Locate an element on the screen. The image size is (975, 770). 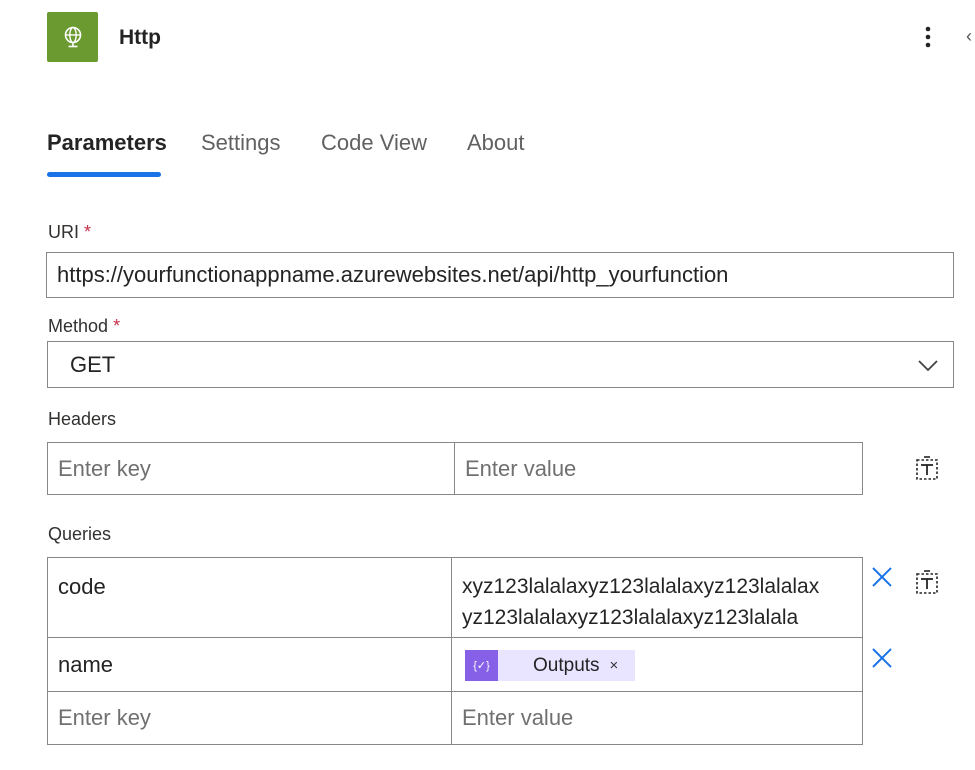
more-options-button is located at coordinates (928, 37).